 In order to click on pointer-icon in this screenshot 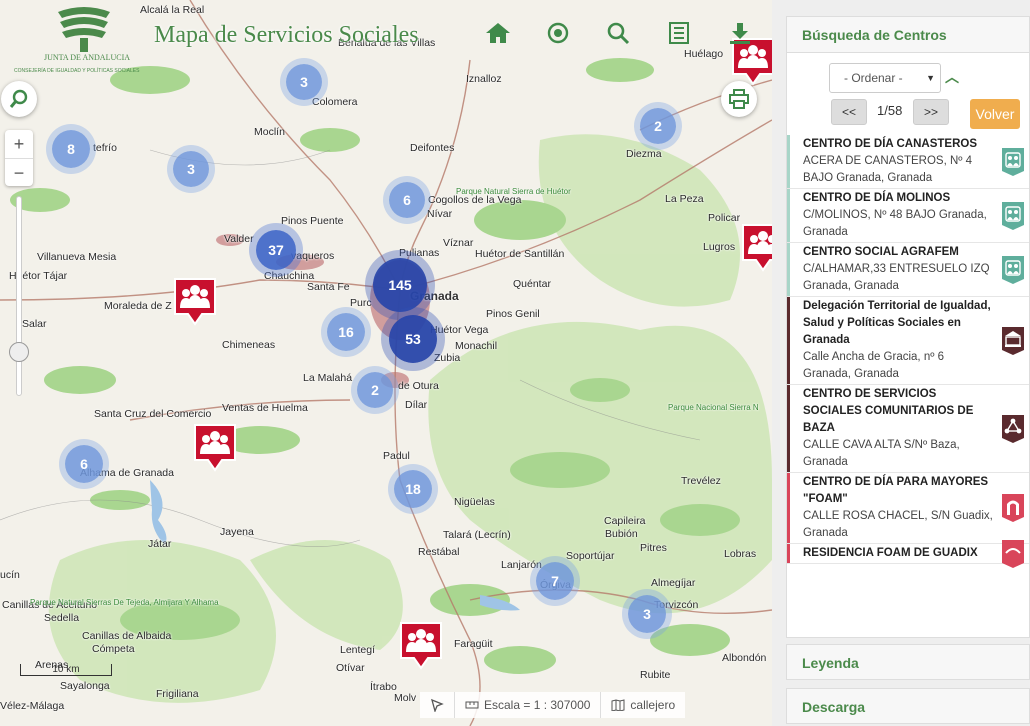, I will do `click(437, 705)`.